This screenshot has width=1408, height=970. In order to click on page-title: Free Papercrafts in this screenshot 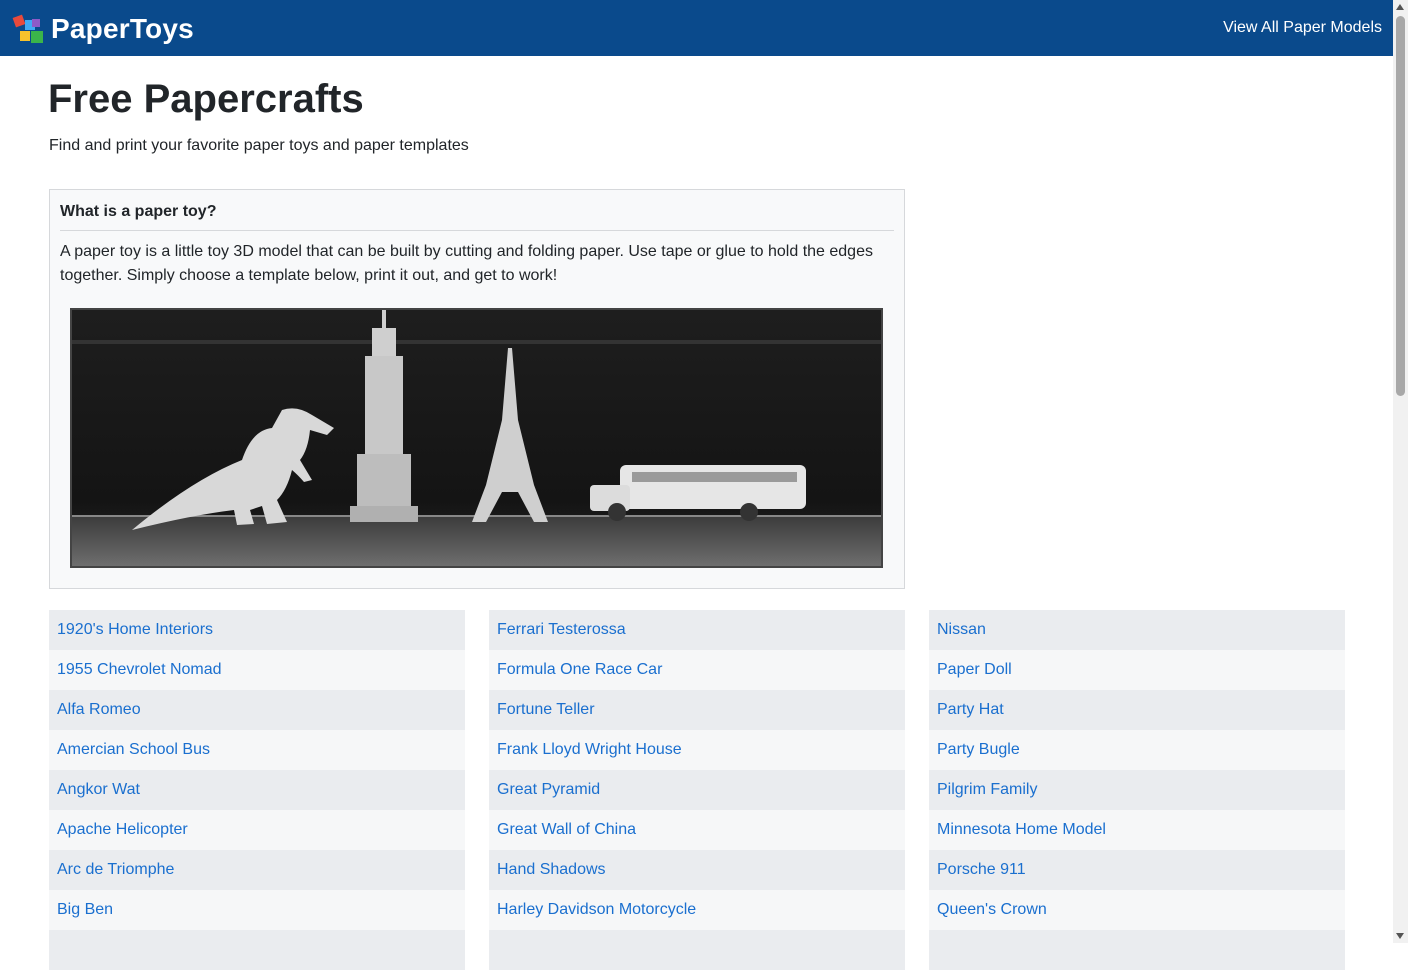, I will do `click(206, 99)`.